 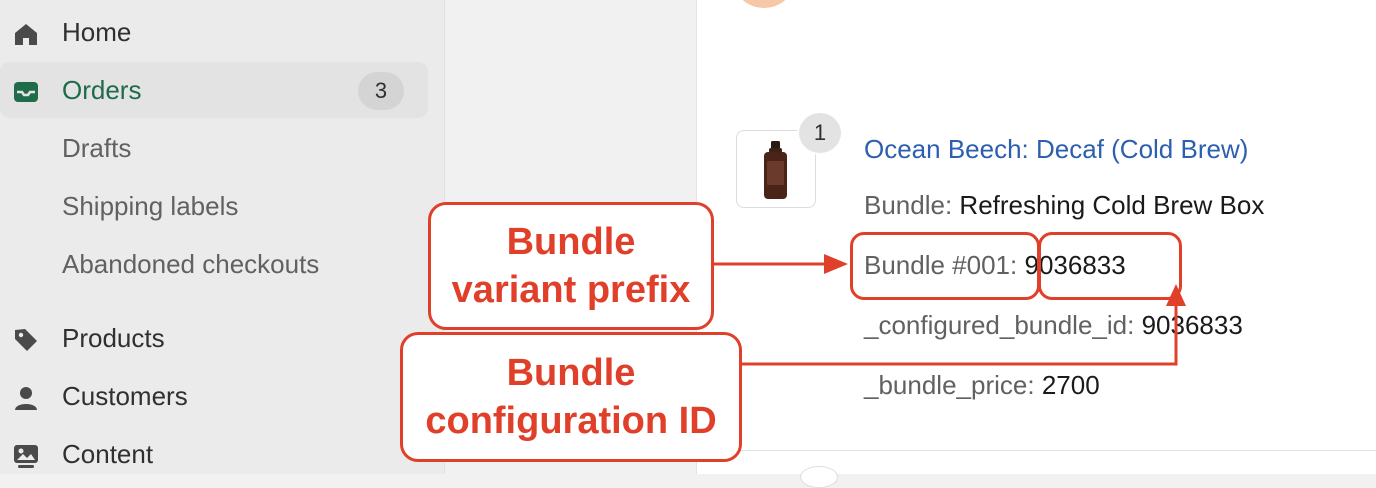 What do you see at coordinates (97, 147) in the screenshot?
I see `sidebar-item-label: Drafts` at bounding box center [97, 147].